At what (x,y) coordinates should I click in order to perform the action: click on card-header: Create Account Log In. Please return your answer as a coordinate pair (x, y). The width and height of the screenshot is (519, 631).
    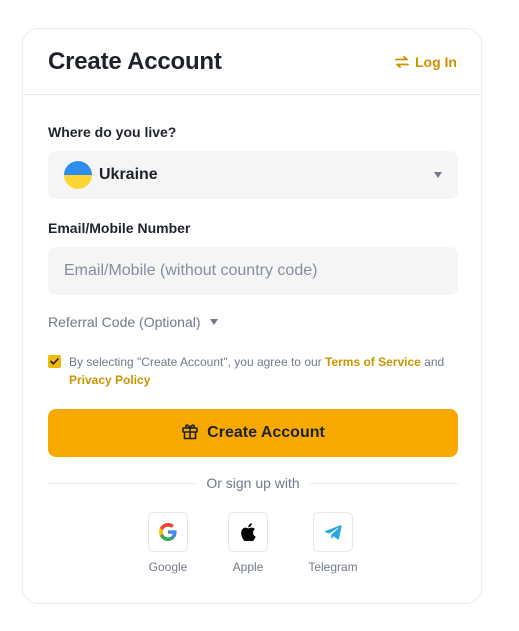
    Looking at the image, I should click on (252, 62).